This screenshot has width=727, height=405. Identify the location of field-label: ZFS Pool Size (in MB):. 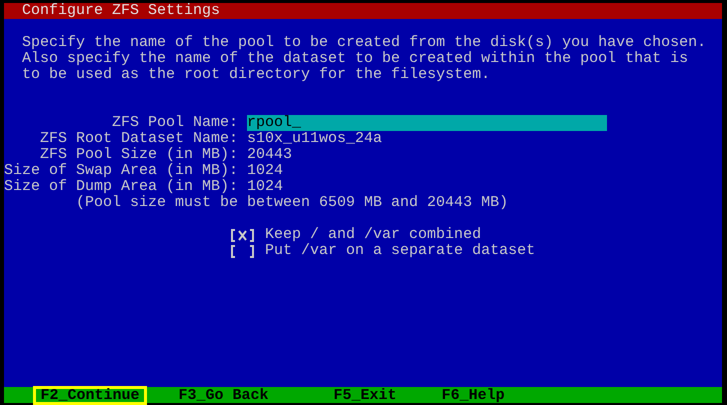
(138, 155).